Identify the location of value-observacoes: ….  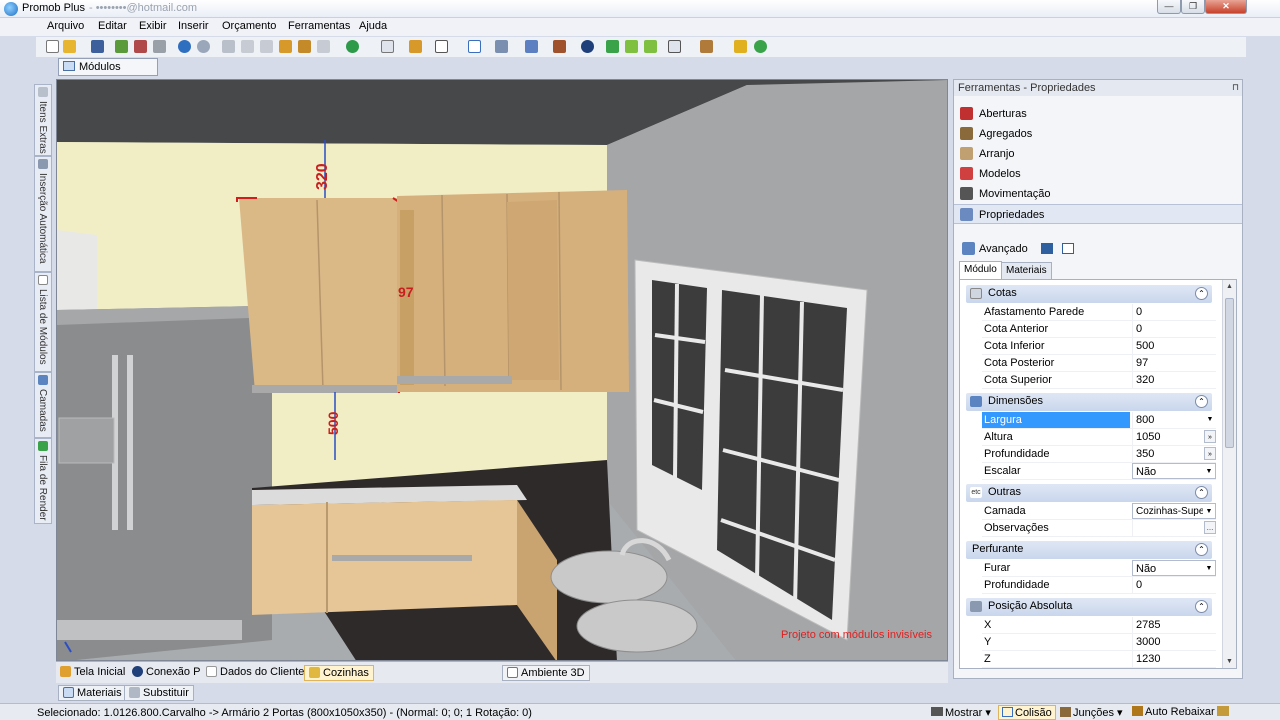
(1174, 528).